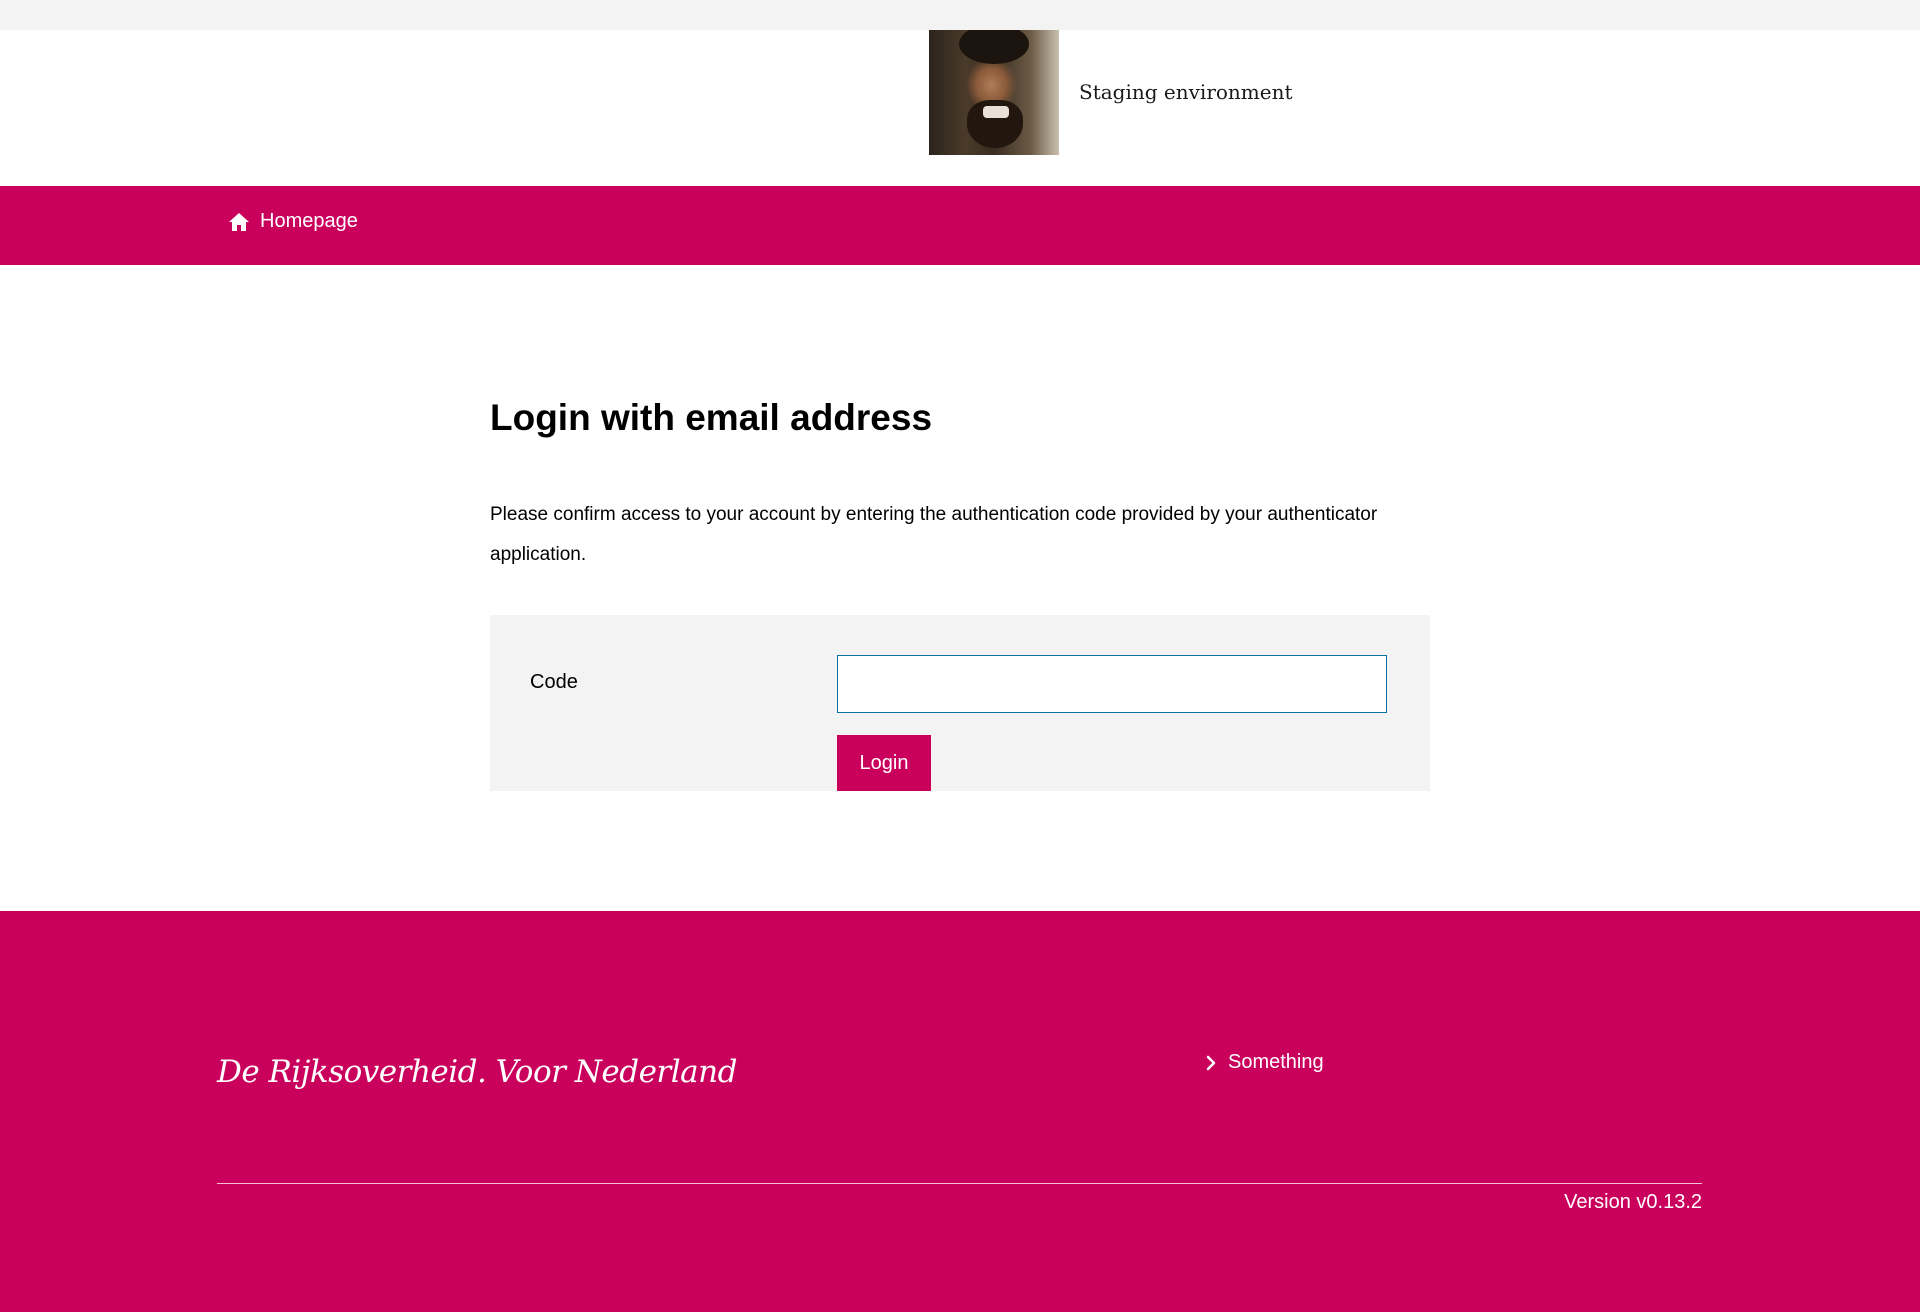  What do you see at coordinates (554, 682) in the screenshot?
I see `code-label: Code` at bounding box center [554, 682].